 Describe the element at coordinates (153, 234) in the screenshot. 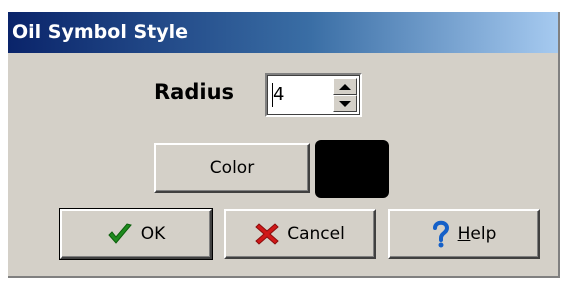

I see `ok-label: OK` at that location.